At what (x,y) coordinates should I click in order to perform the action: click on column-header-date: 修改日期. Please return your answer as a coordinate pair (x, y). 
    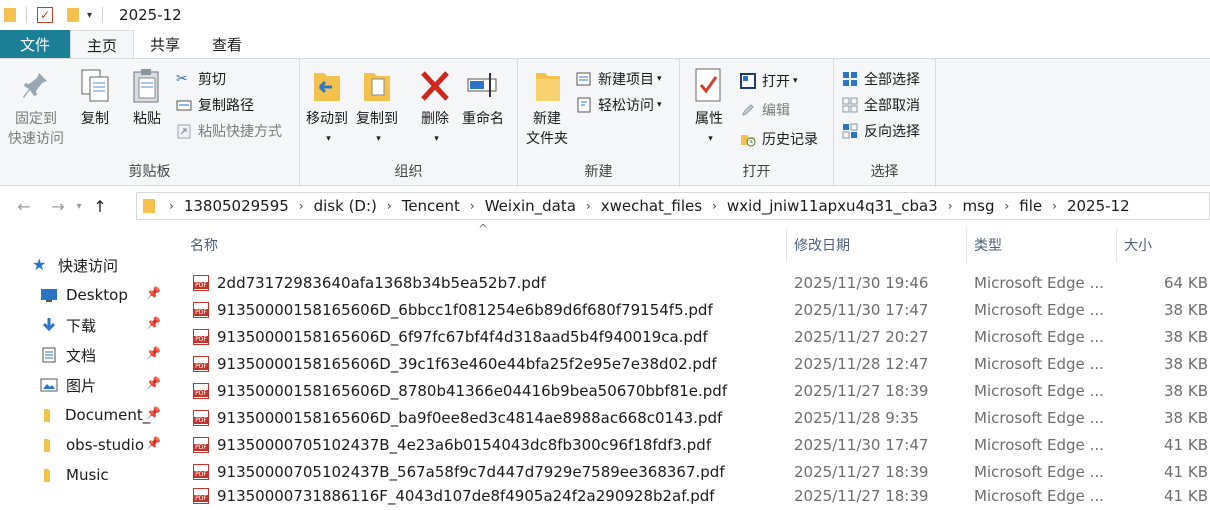
    Looking at the image, I should click on (879, 245).